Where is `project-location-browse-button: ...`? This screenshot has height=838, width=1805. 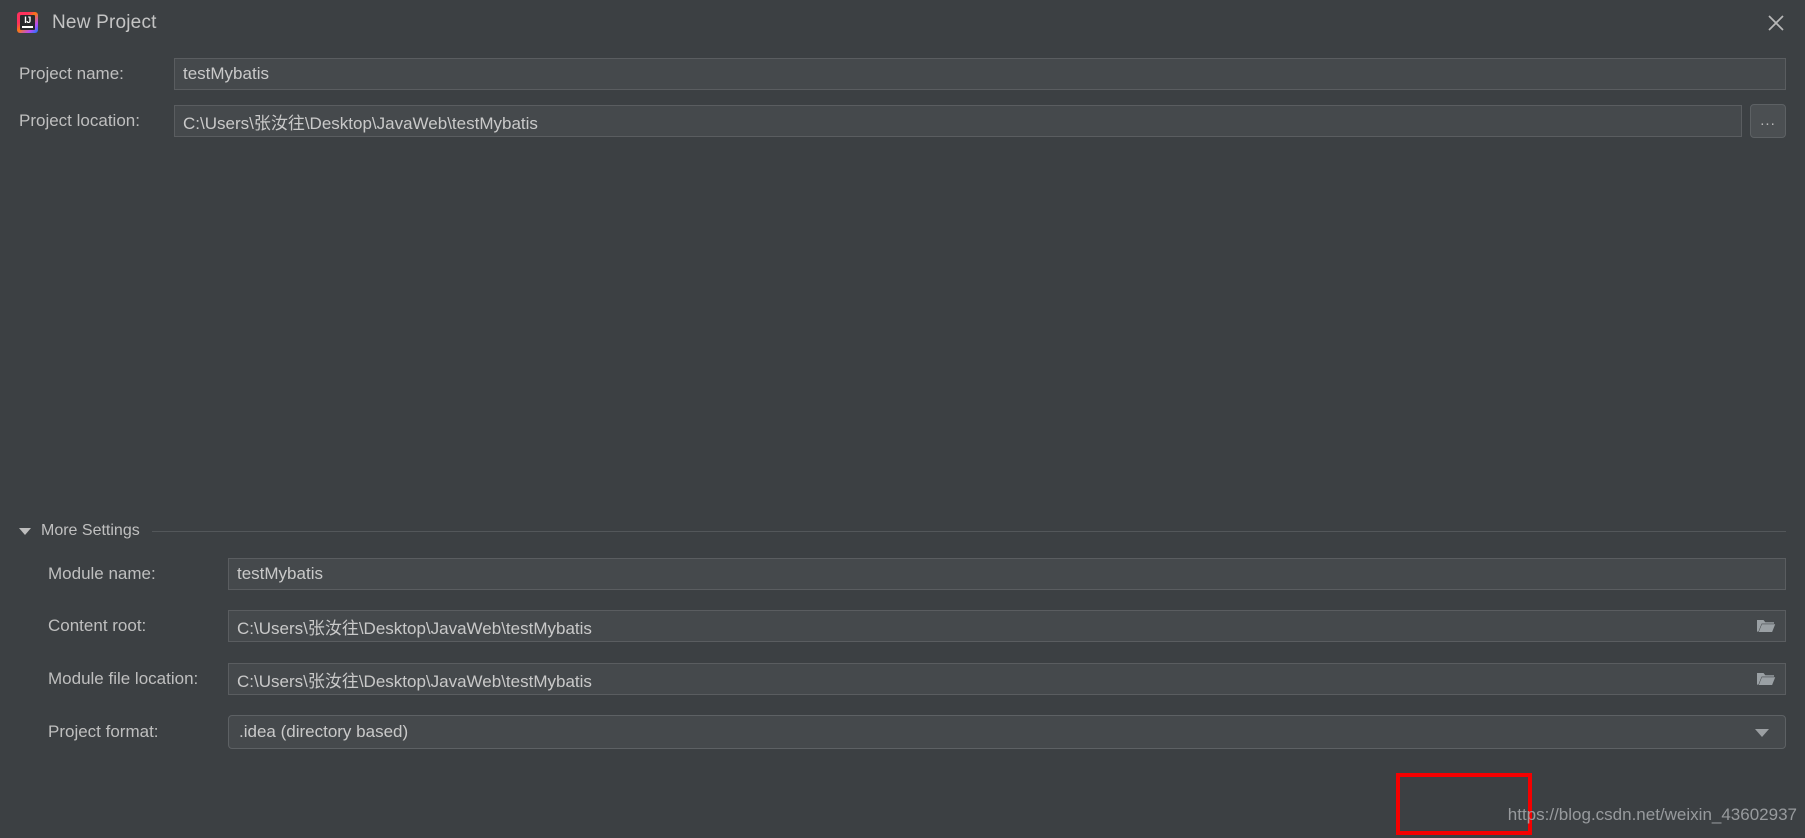
project-location-browse-button: ... is located at coordinates (1768, 121).